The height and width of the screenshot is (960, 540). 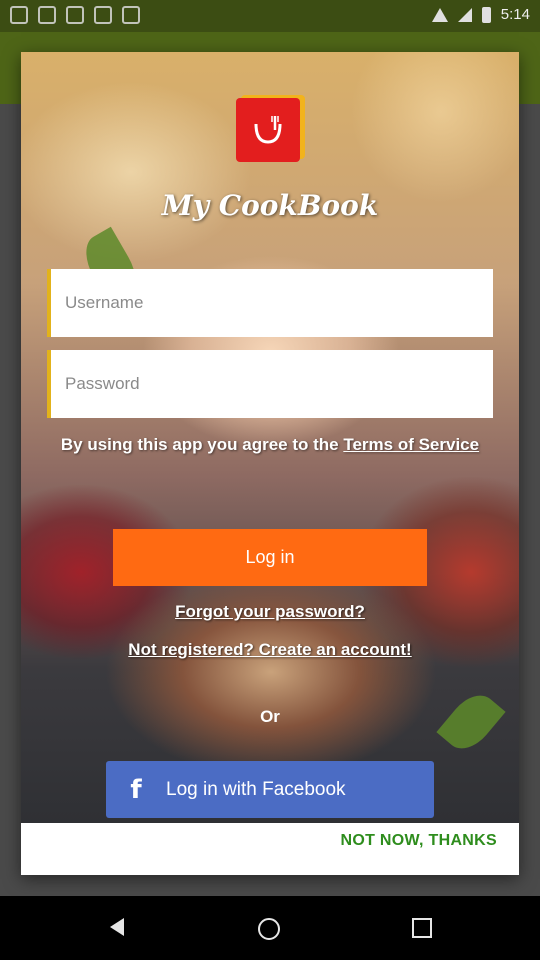 I want to click on facebook-icon: f, so click(x=136, y=789).